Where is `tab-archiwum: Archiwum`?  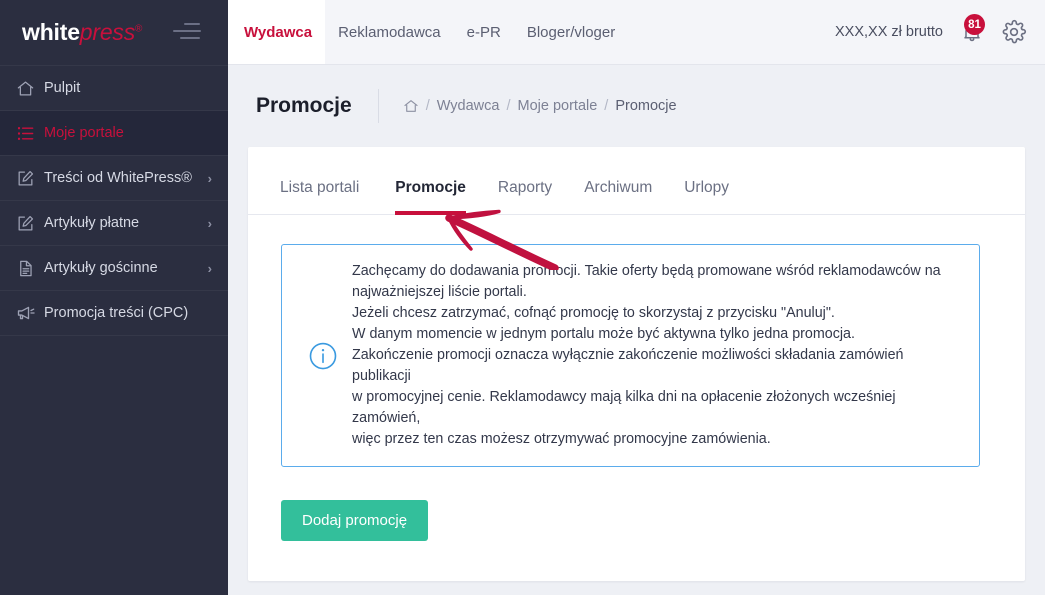 tab-archiwum: Archiwum is located at coordinates (618, 196).